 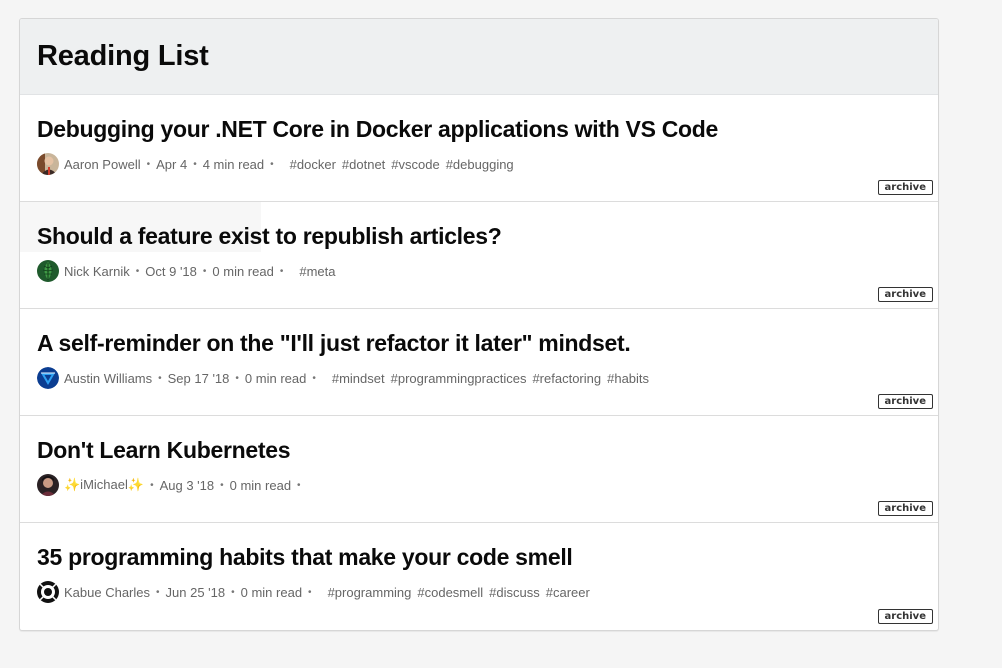 What do you see at coordinates (370, 592) in the screenshot?
I see `tag-link: #programming` at bounding box center [370, 592].